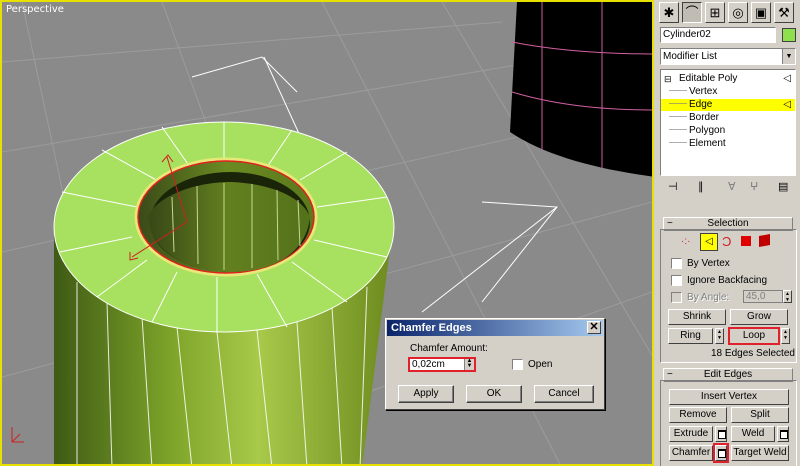 The height and width of the screenshot is (466, 800). I want to click on weld-settings-icon, so click(783, 434).